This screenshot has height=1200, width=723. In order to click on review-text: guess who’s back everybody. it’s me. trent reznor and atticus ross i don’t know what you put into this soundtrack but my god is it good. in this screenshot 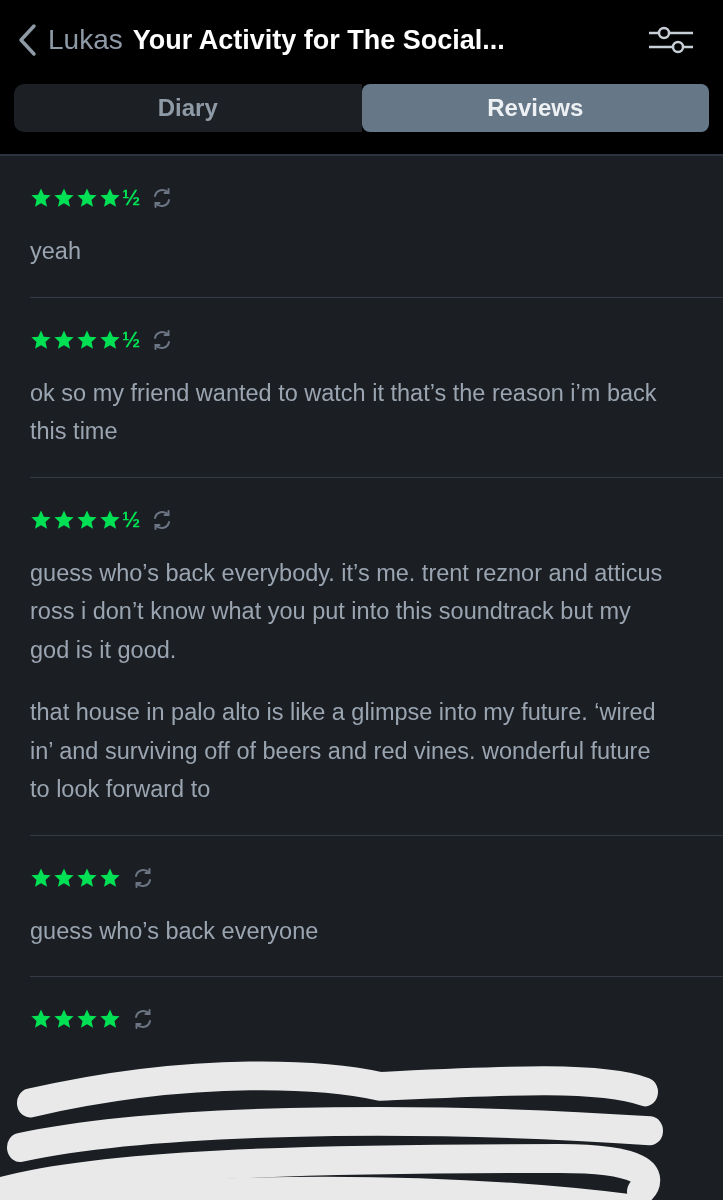, I will do `click(347, 611)`.